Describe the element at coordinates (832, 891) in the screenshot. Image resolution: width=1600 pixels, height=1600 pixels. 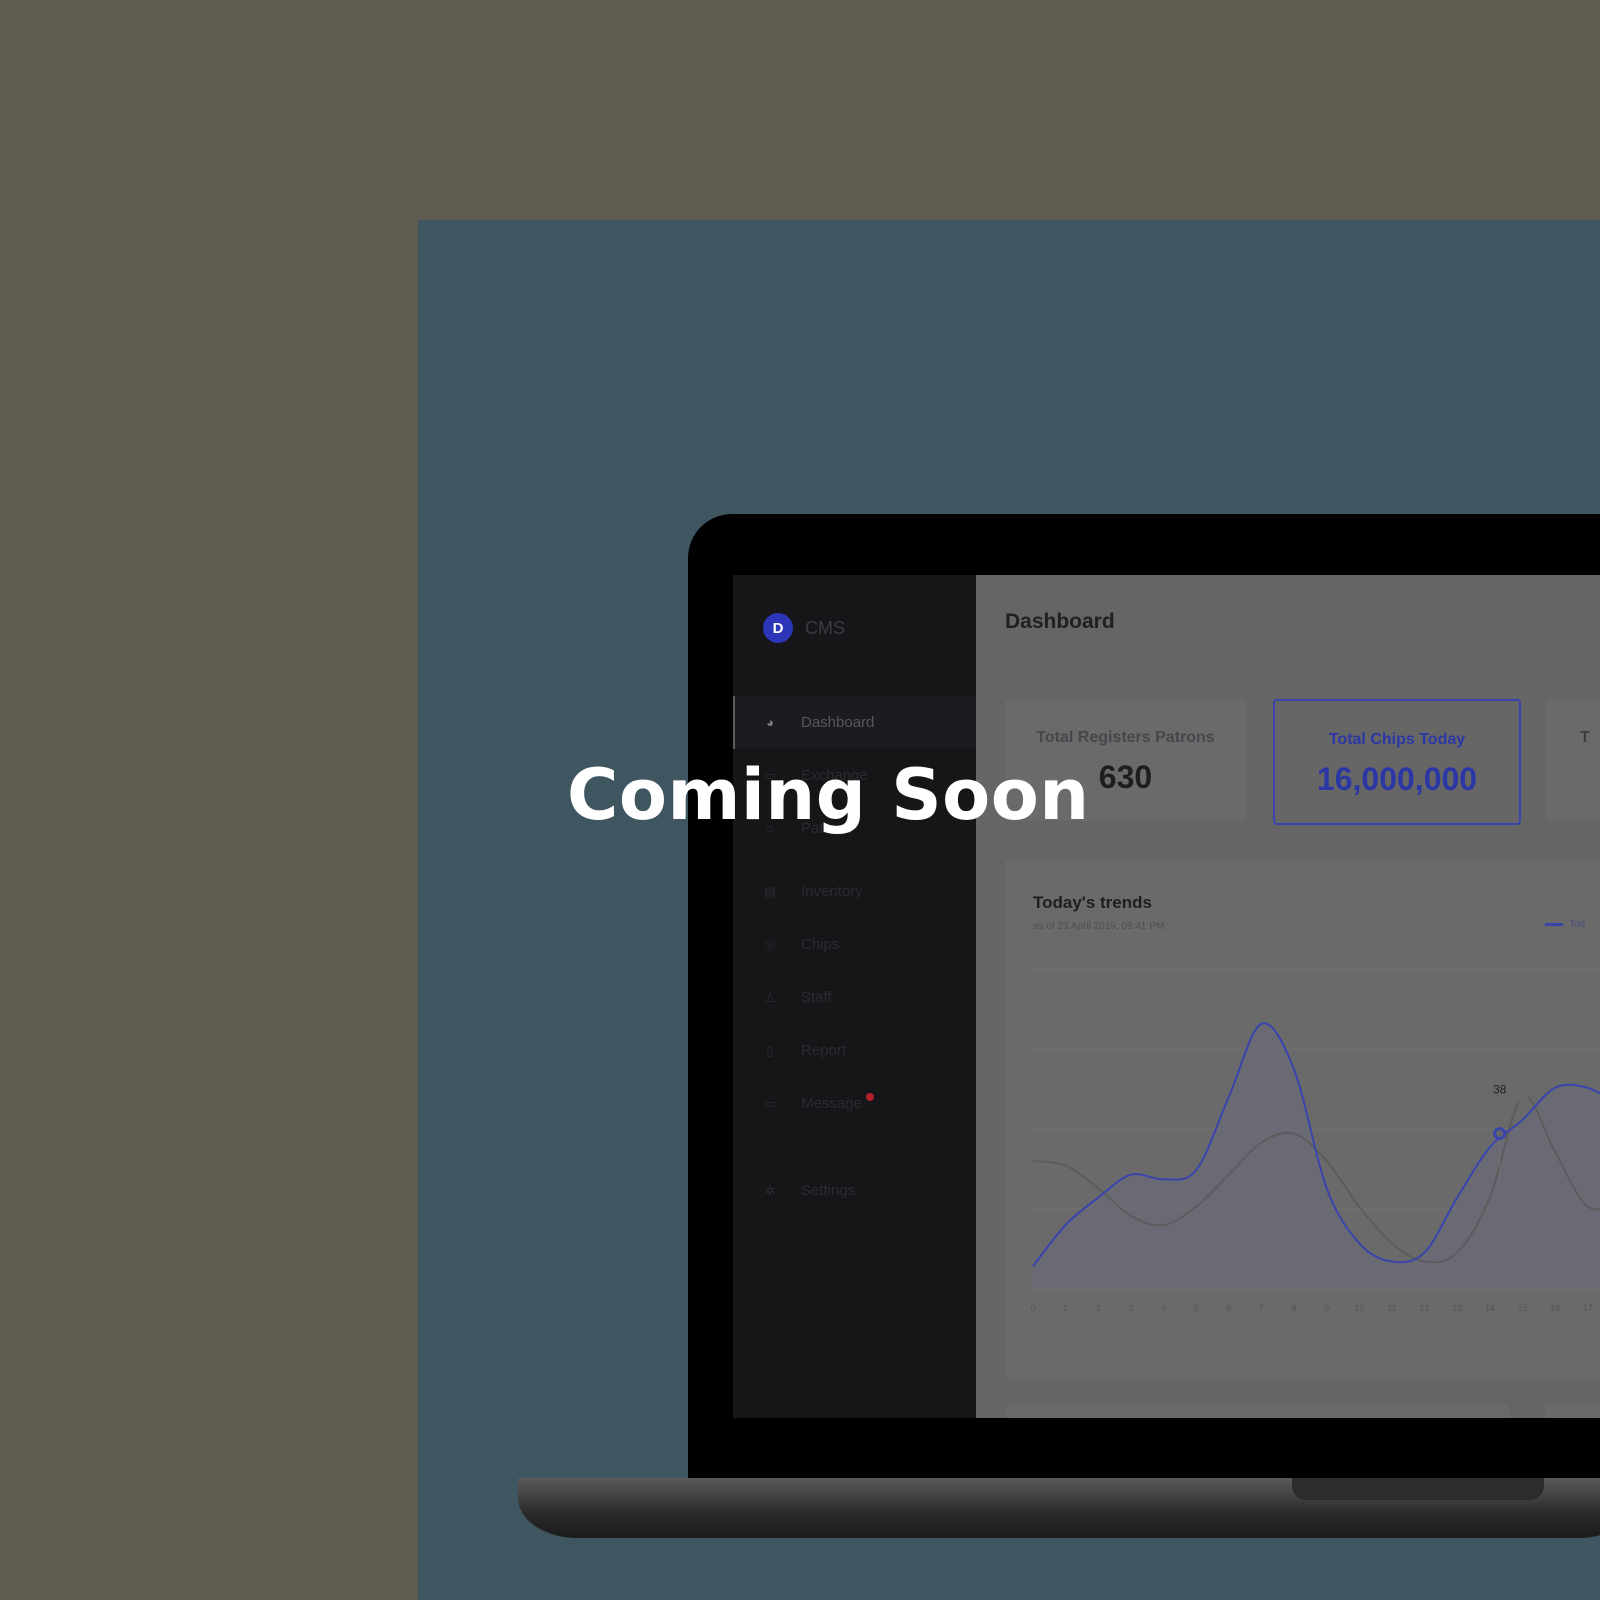
I see `sidebar-item-label: Inventory` at that location.